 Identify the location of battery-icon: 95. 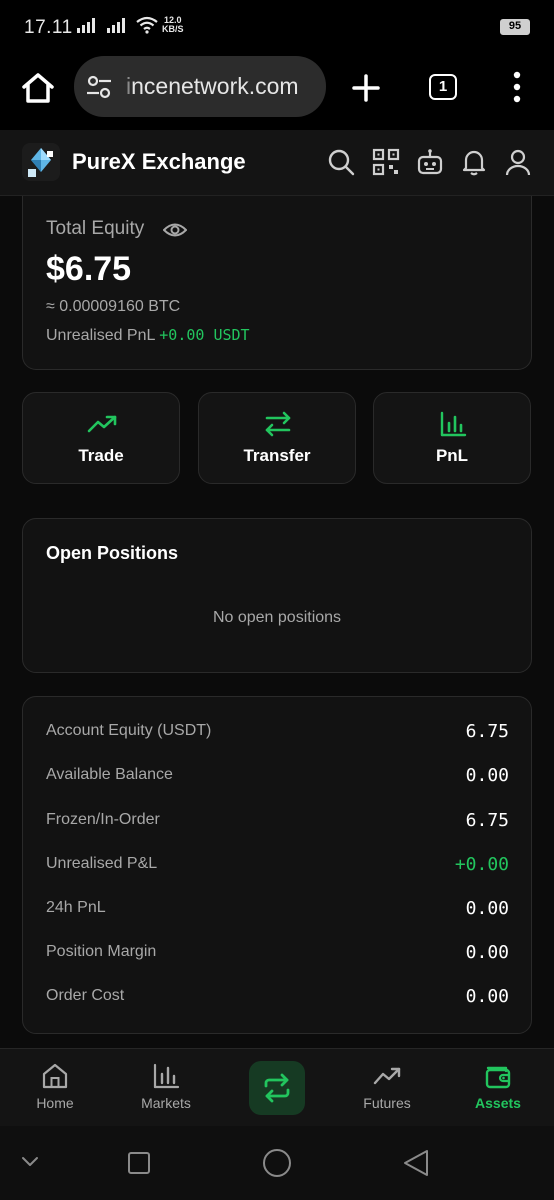
(515, 27).